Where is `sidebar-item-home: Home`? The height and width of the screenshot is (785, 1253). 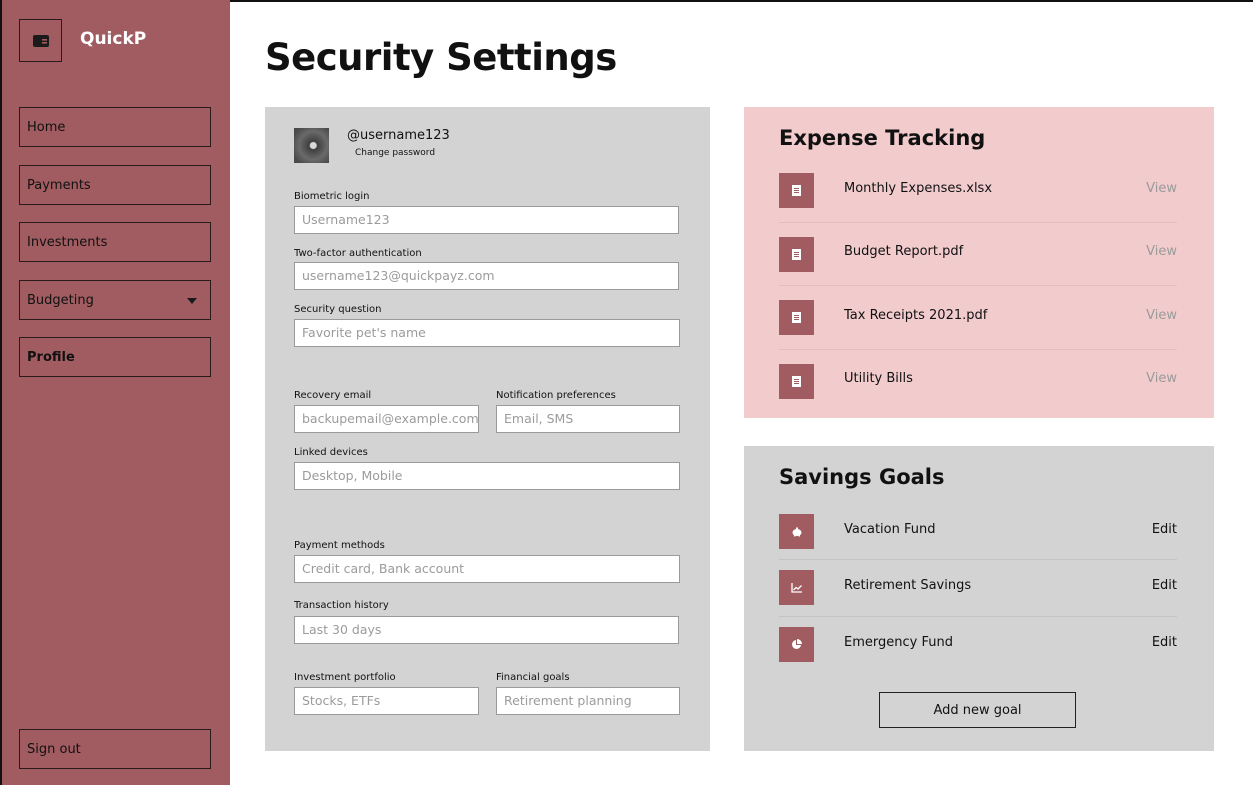 sidebar-item-home: Home is located at coordinates (115, 127).